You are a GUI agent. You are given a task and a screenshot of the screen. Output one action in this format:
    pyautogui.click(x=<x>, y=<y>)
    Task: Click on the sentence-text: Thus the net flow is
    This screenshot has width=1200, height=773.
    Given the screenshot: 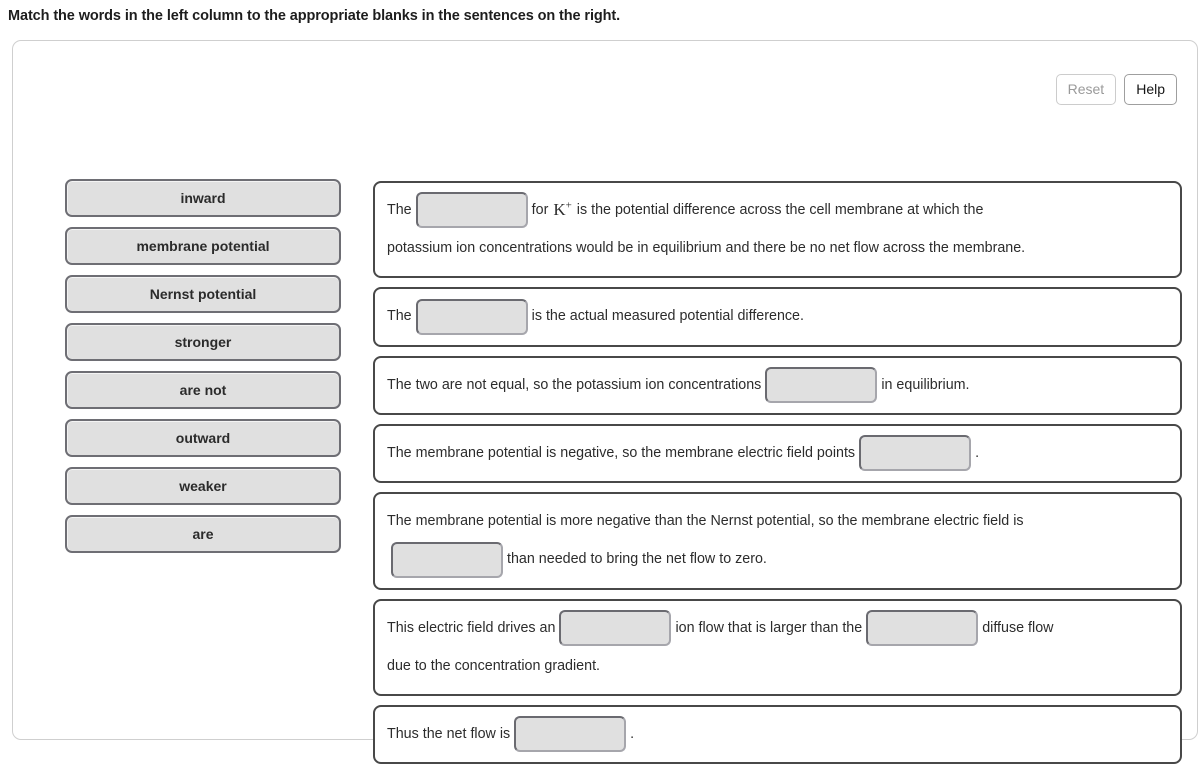 What is the action you would take?
    pyautogui.click(x=449, y=734)
    